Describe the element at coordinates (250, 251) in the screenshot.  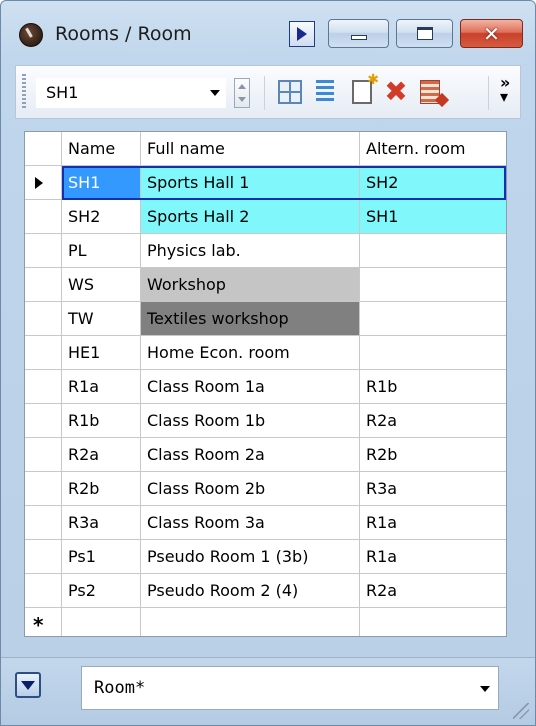
I see `cell-full-name: Physics lab.` at that location.